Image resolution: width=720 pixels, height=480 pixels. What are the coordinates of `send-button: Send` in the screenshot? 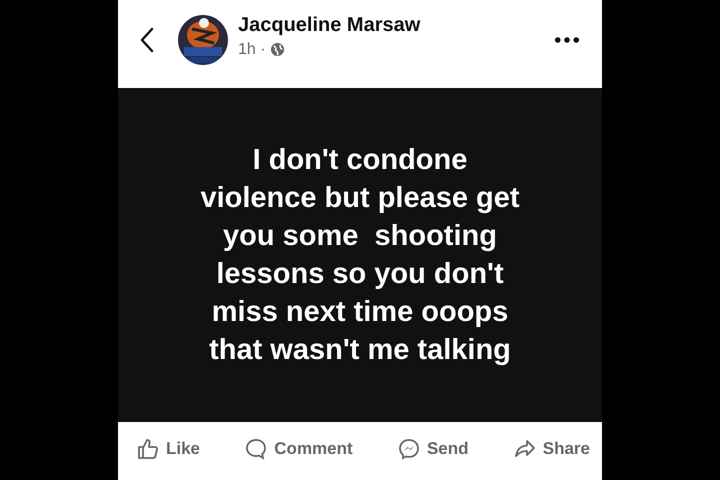 It's located at (432, 449).